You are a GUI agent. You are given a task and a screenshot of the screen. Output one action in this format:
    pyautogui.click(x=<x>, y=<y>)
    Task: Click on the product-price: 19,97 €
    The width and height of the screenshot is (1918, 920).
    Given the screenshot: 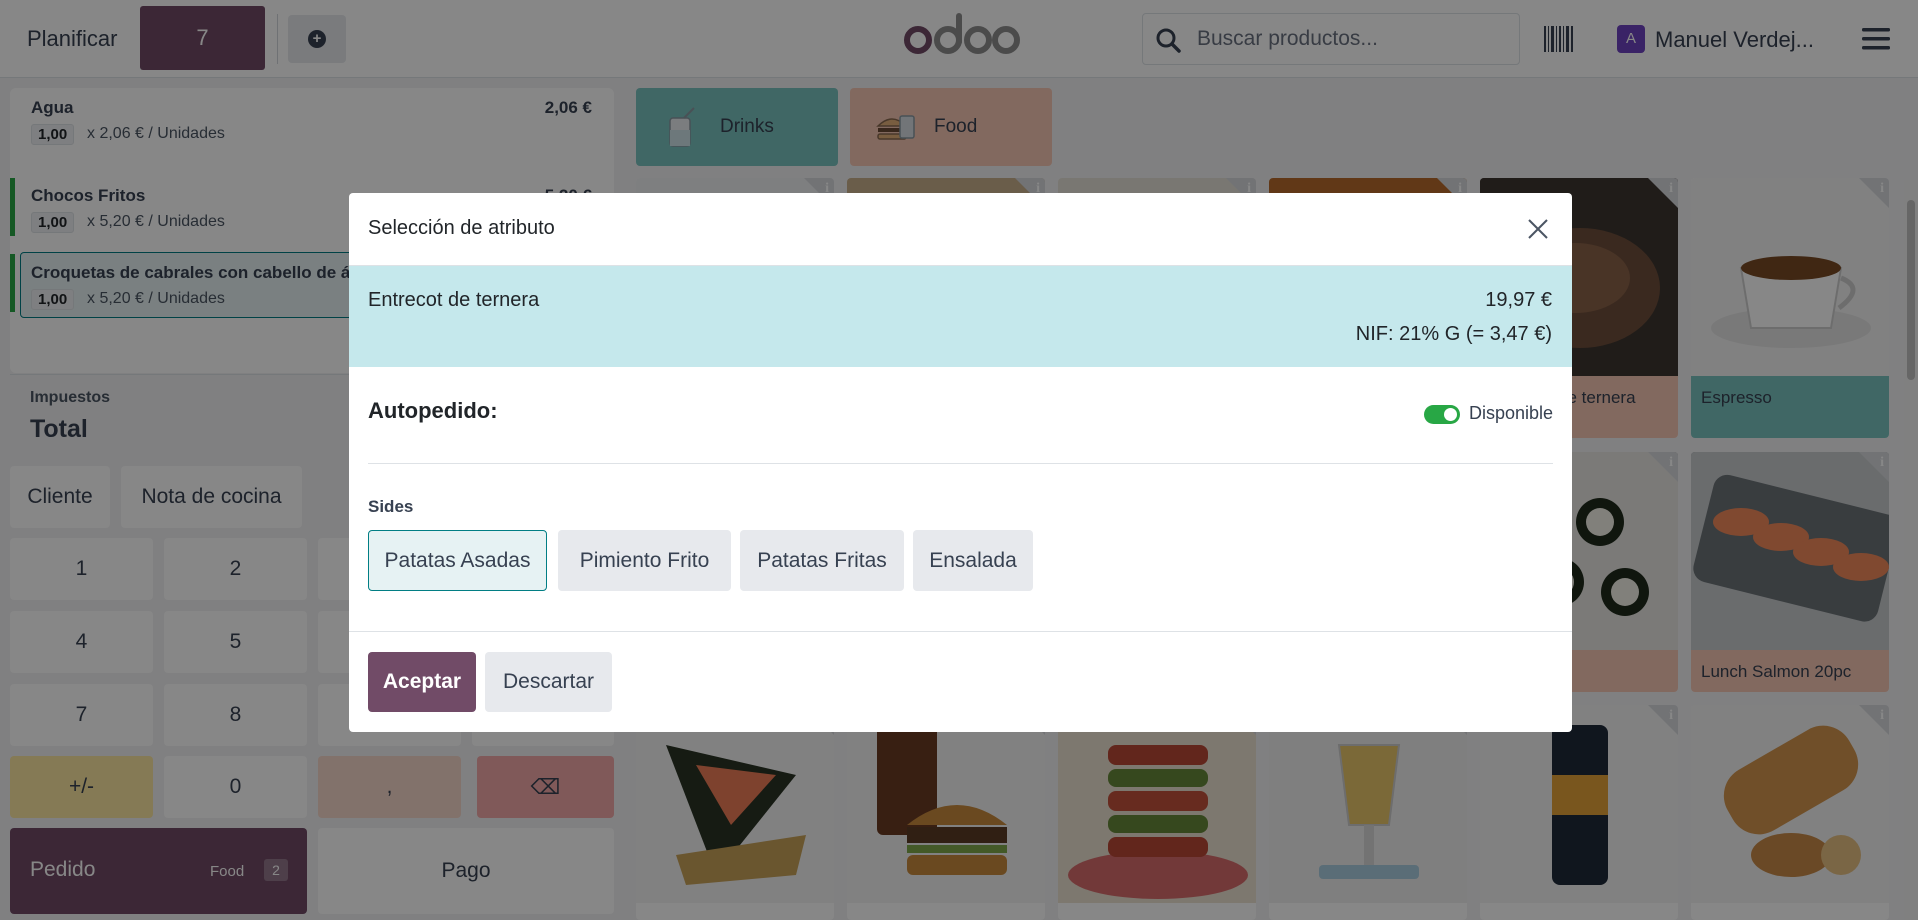 What is the action you would take?
    pyautogui.click(x=1518, y=300)
    